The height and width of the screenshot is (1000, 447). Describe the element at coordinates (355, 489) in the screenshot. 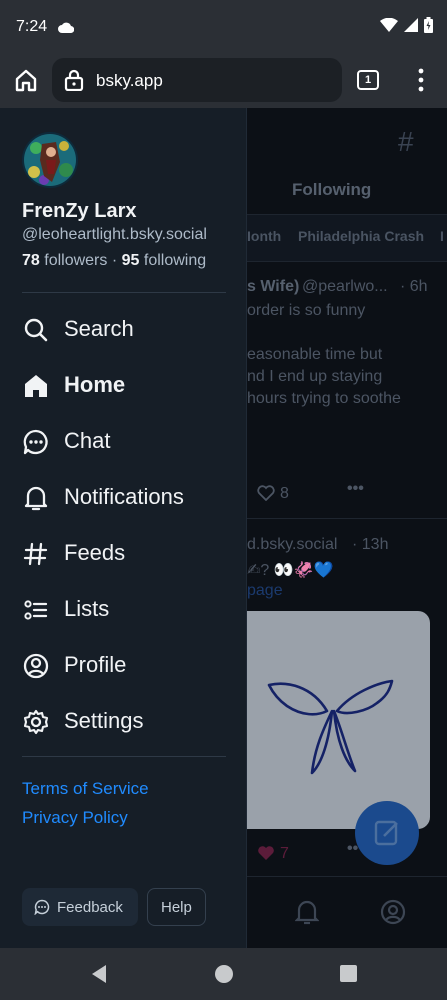

I see `more-icon: •••` at that location.